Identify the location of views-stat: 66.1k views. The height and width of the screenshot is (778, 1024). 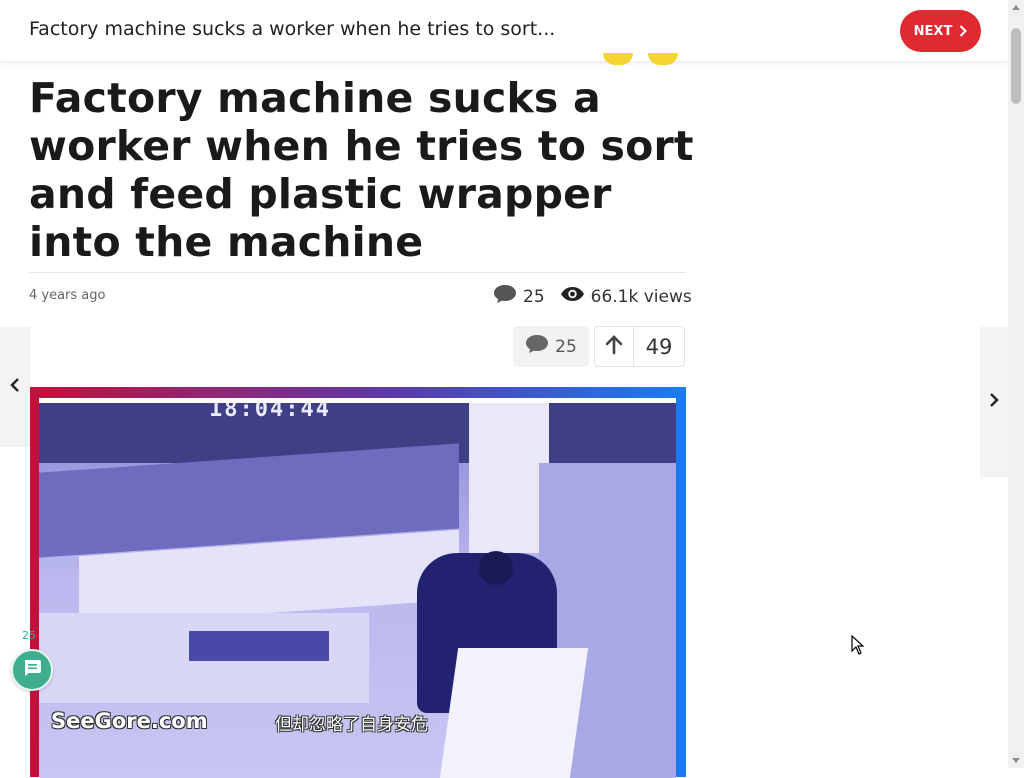
(626, 296).